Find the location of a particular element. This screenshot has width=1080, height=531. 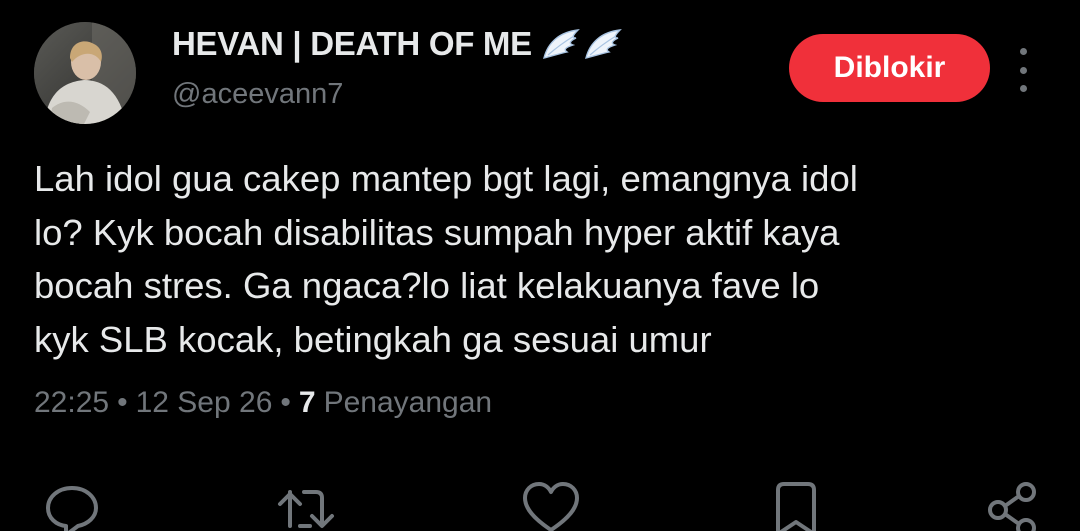

views-count: 7 is located at coordinates (307, 403).